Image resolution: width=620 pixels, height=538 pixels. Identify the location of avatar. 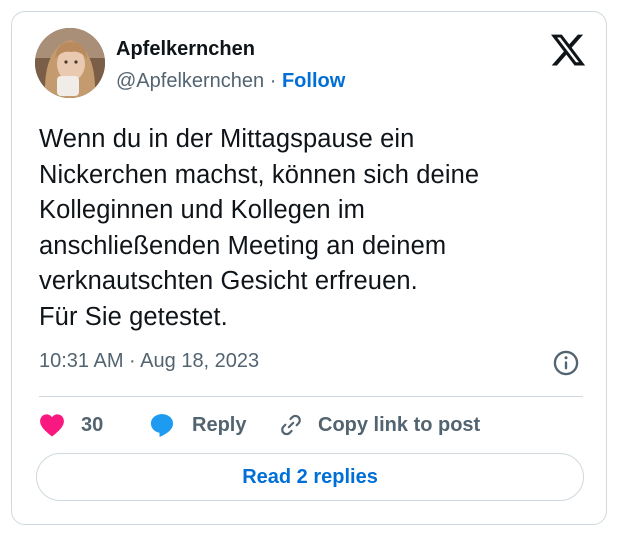
(70, 63).